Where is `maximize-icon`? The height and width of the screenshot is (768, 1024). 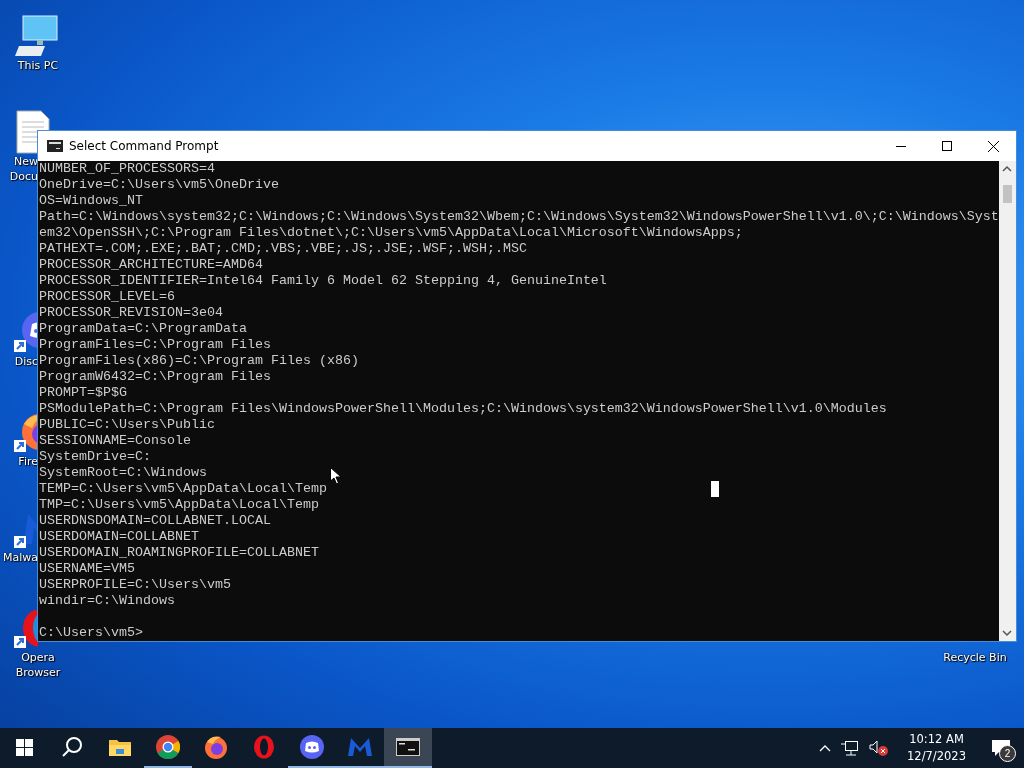
maximize-icon is located at coordinates (947, 146).